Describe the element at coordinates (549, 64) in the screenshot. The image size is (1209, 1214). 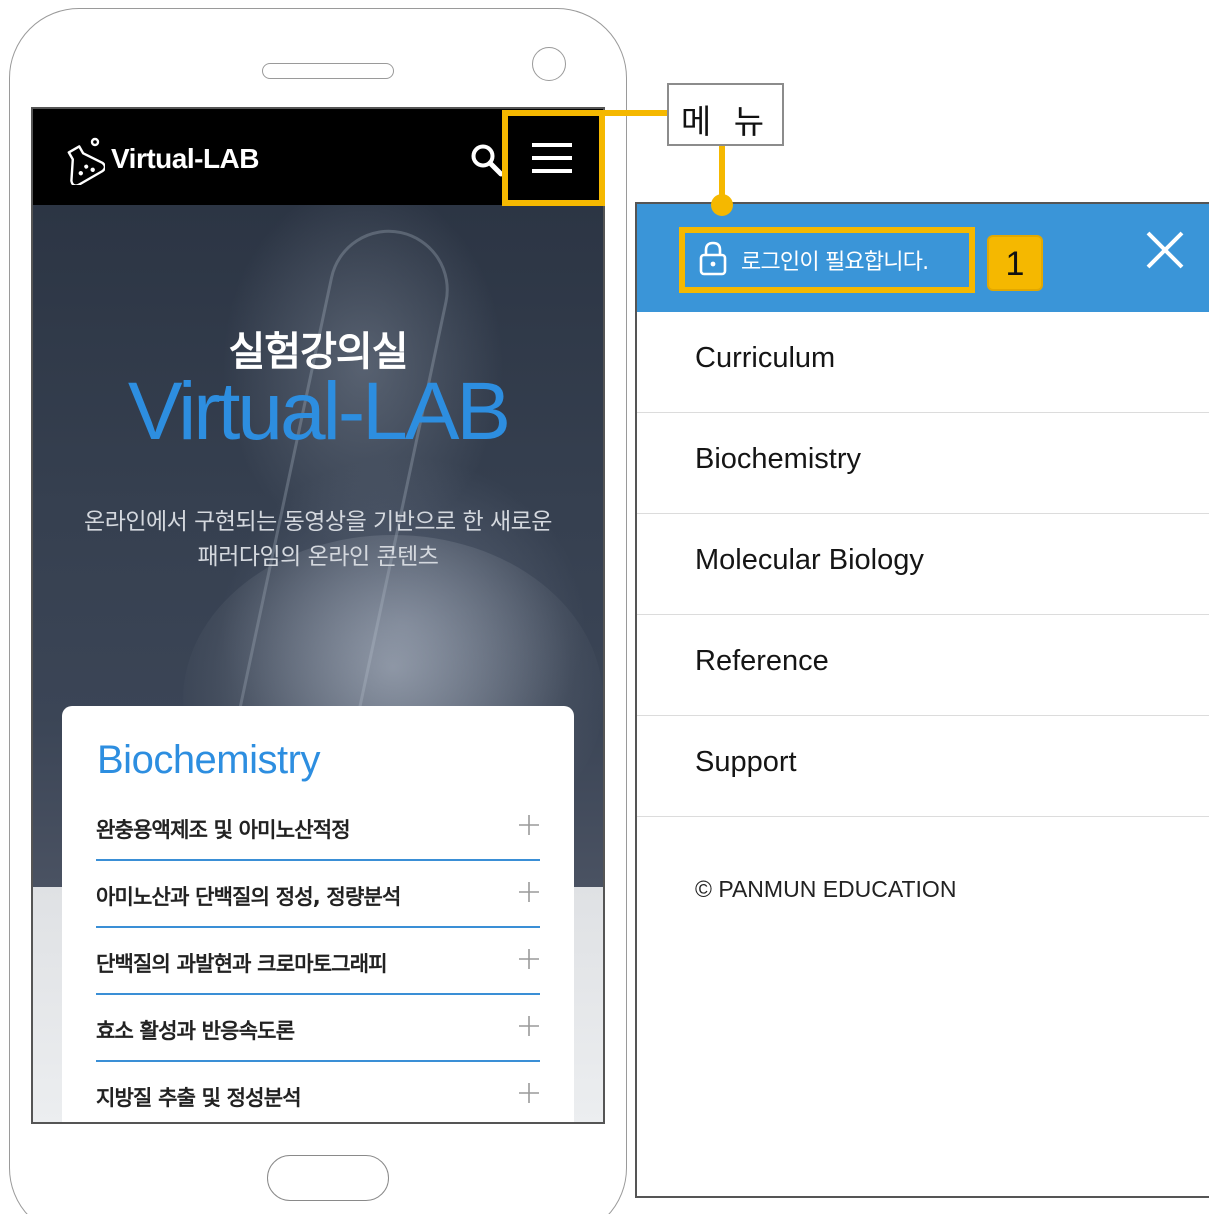
I see `phone-camera` at that location.